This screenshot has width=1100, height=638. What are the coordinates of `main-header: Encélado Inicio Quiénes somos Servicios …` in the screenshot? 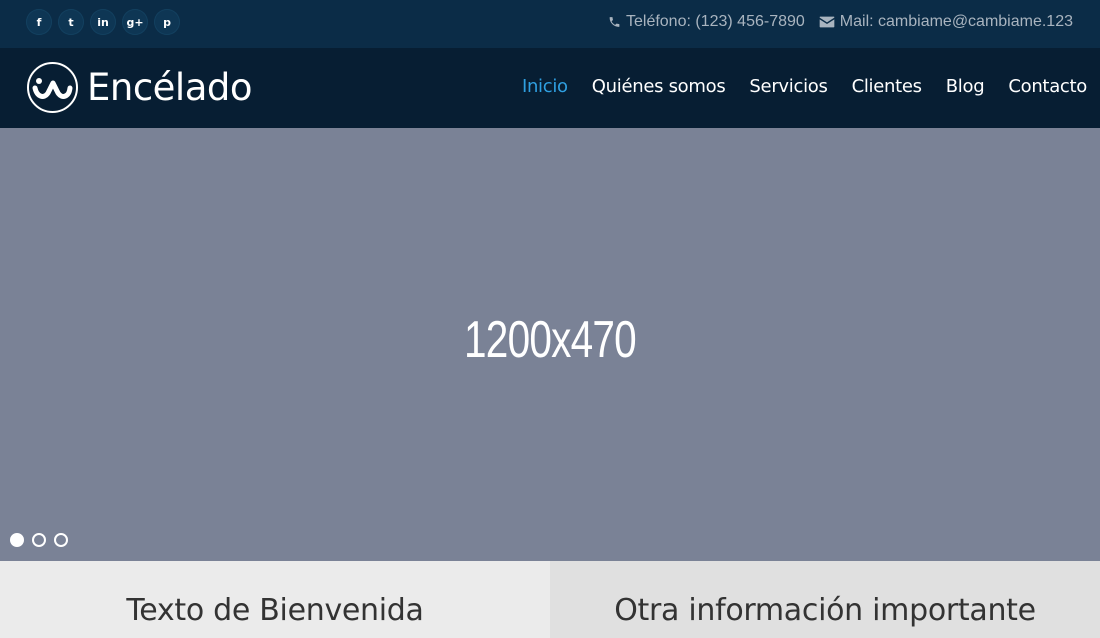 It's located at (550, 88).